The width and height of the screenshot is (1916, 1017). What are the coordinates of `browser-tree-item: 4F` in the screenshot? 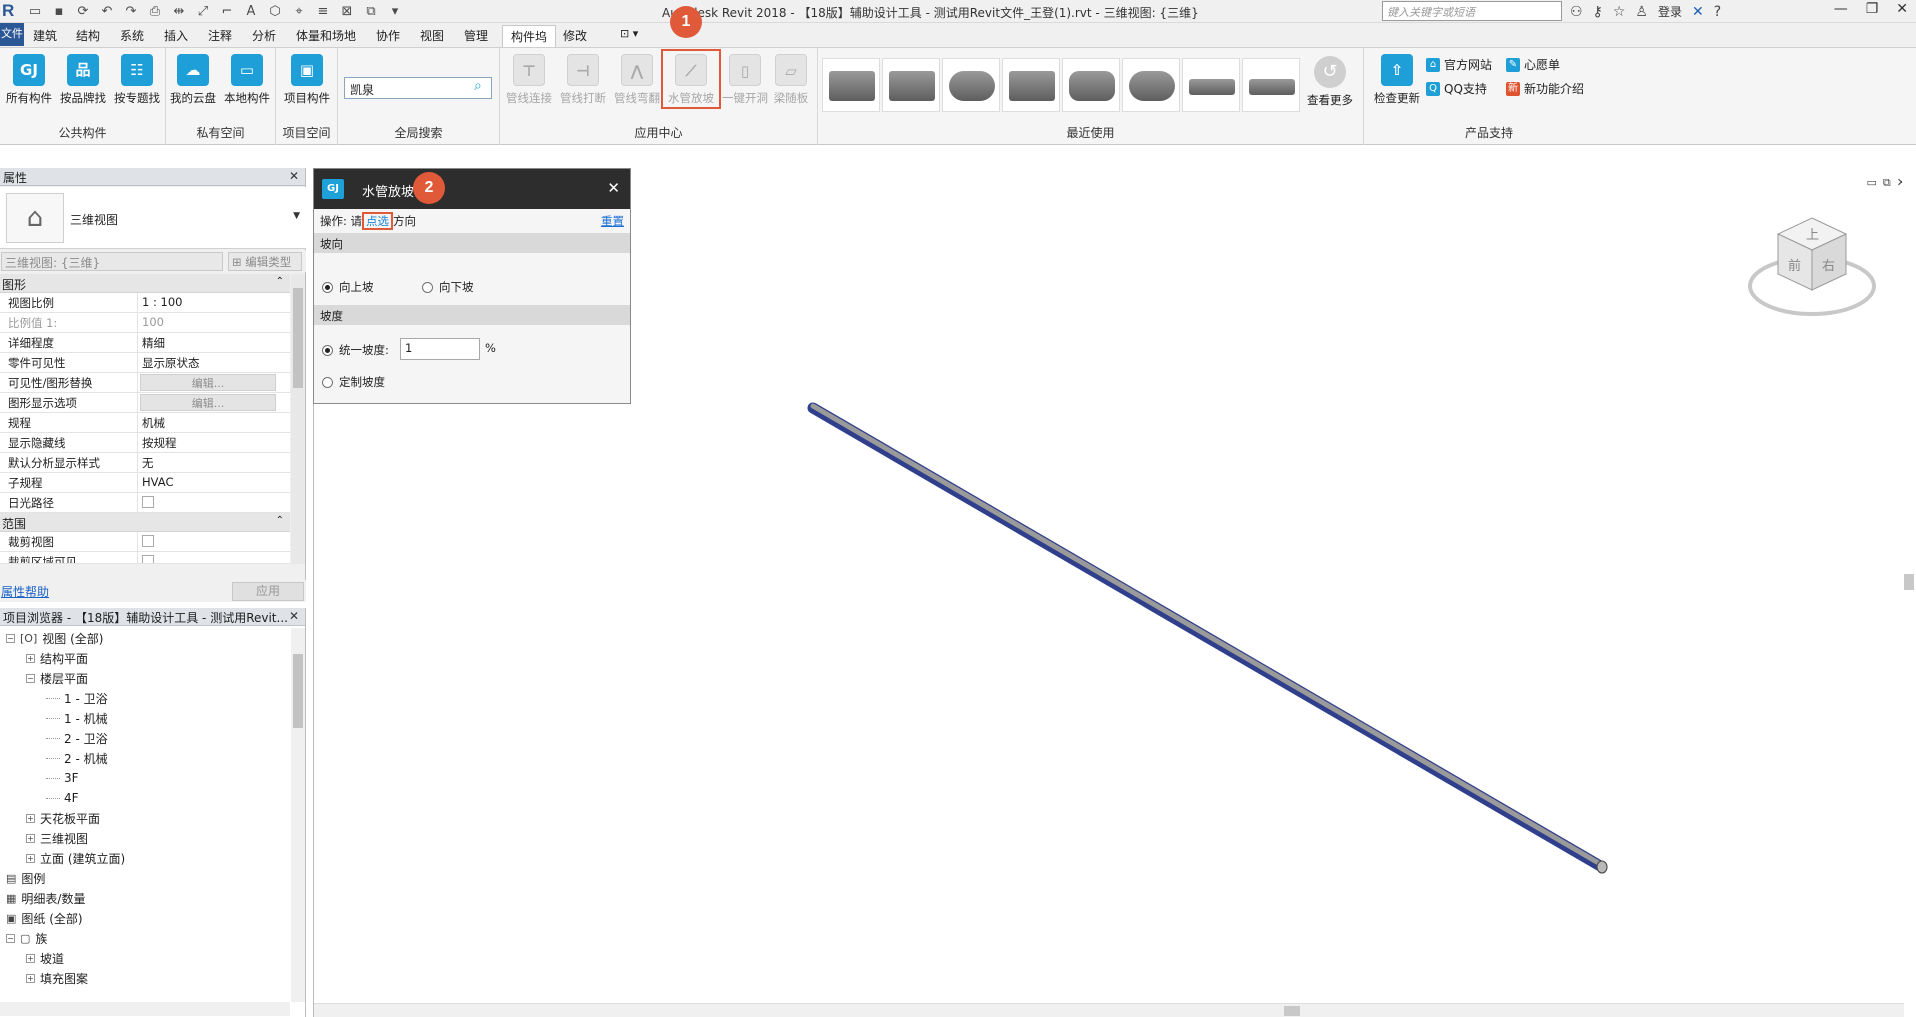 It's located at (145, 798).